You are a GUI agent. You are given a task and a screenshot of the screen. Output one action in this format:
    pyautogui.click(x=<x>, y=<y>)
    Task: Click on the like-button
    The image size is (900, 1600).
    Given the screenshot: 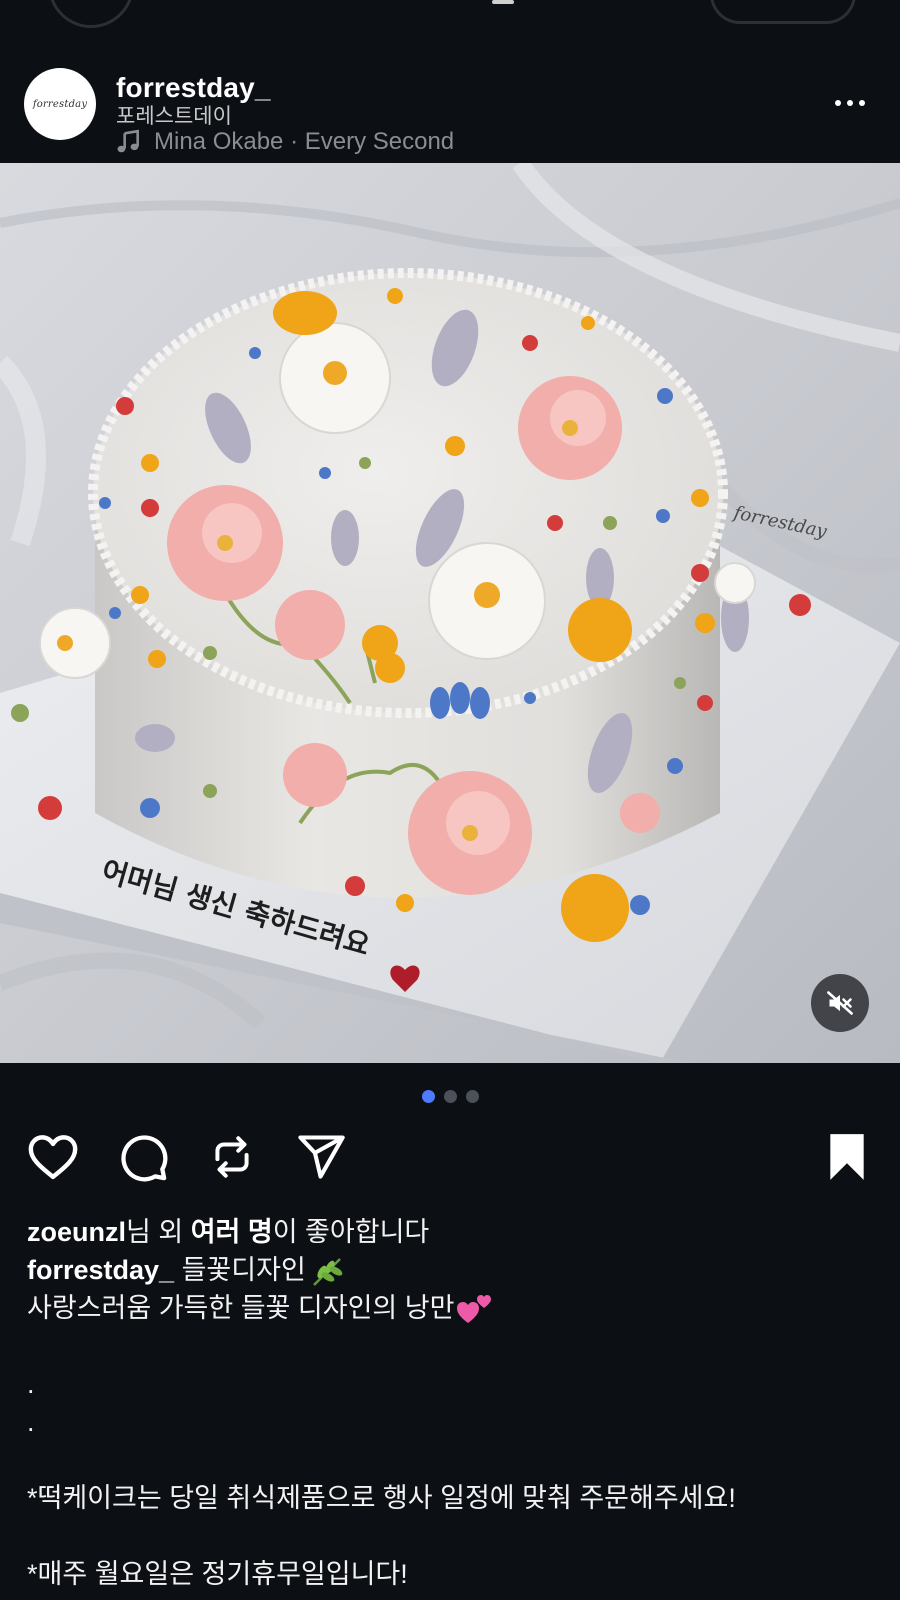 What is the action you would take?
    pyautogui.click(x=53, y=1157)
    